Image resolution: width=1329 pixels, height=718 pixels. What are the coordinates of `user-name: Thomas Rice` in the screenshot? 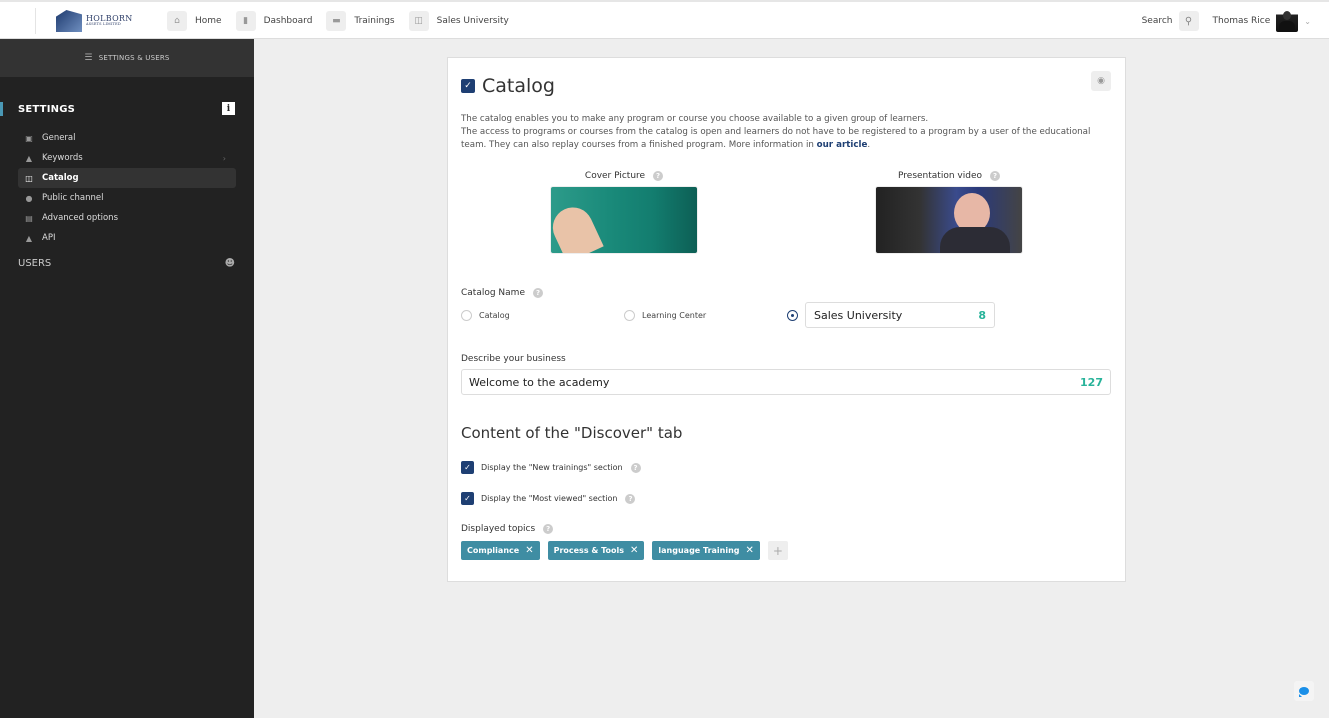 It's located at (1242, 21).